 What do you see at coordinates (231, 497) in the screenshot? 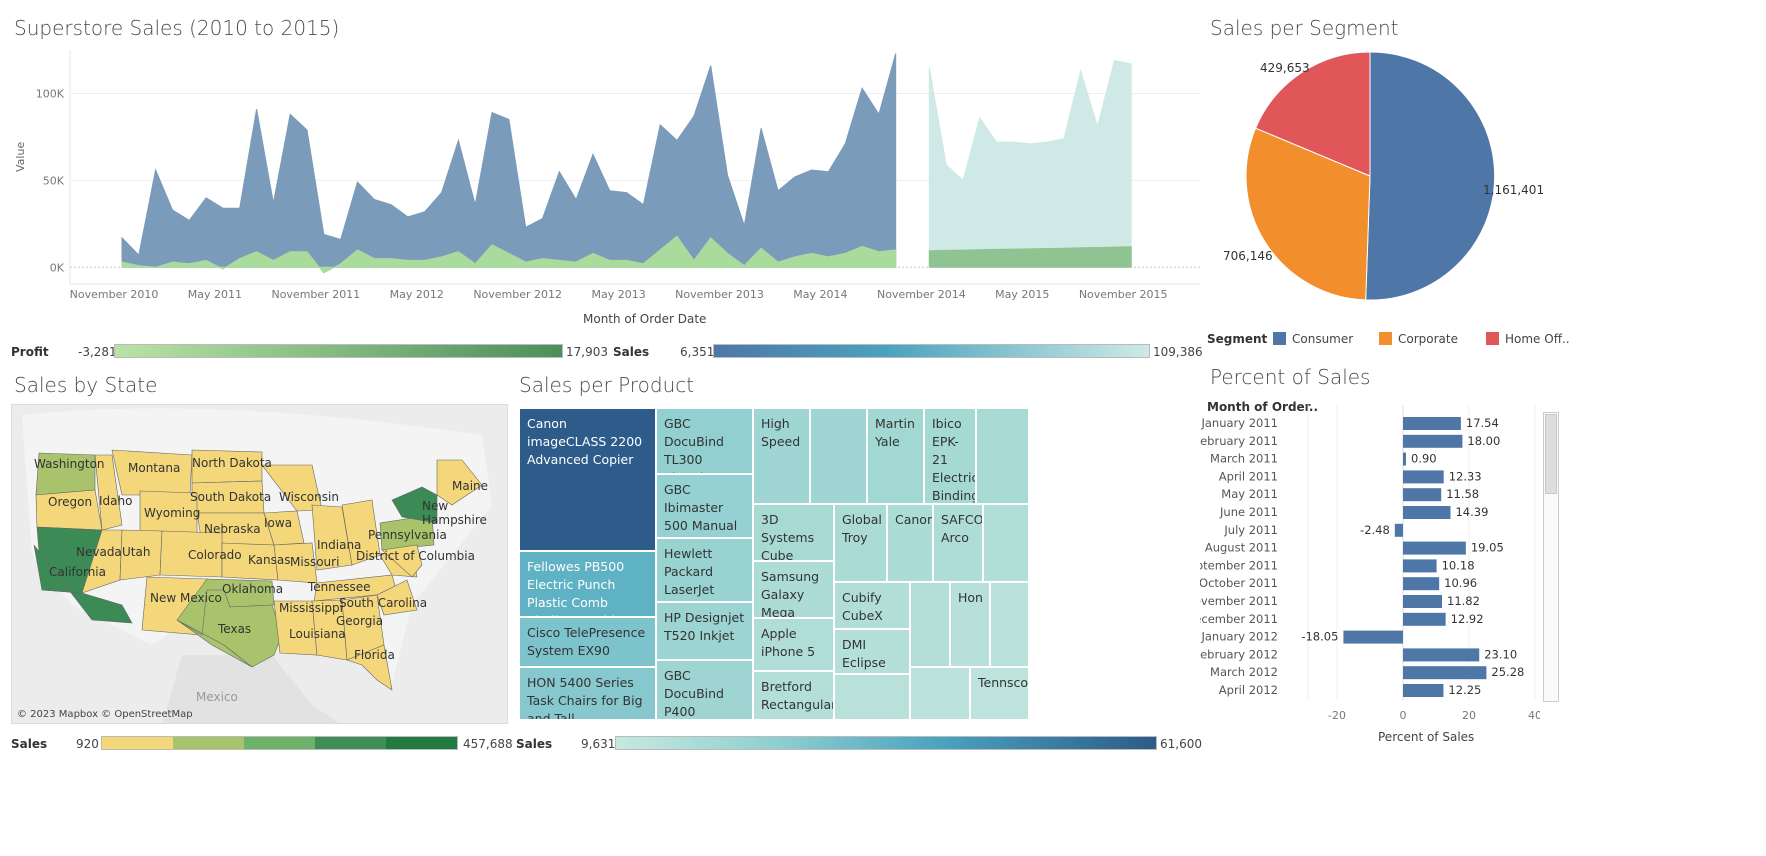
I see `state-label-south-dakota: South Dakota` at bounding box center [231, 497].